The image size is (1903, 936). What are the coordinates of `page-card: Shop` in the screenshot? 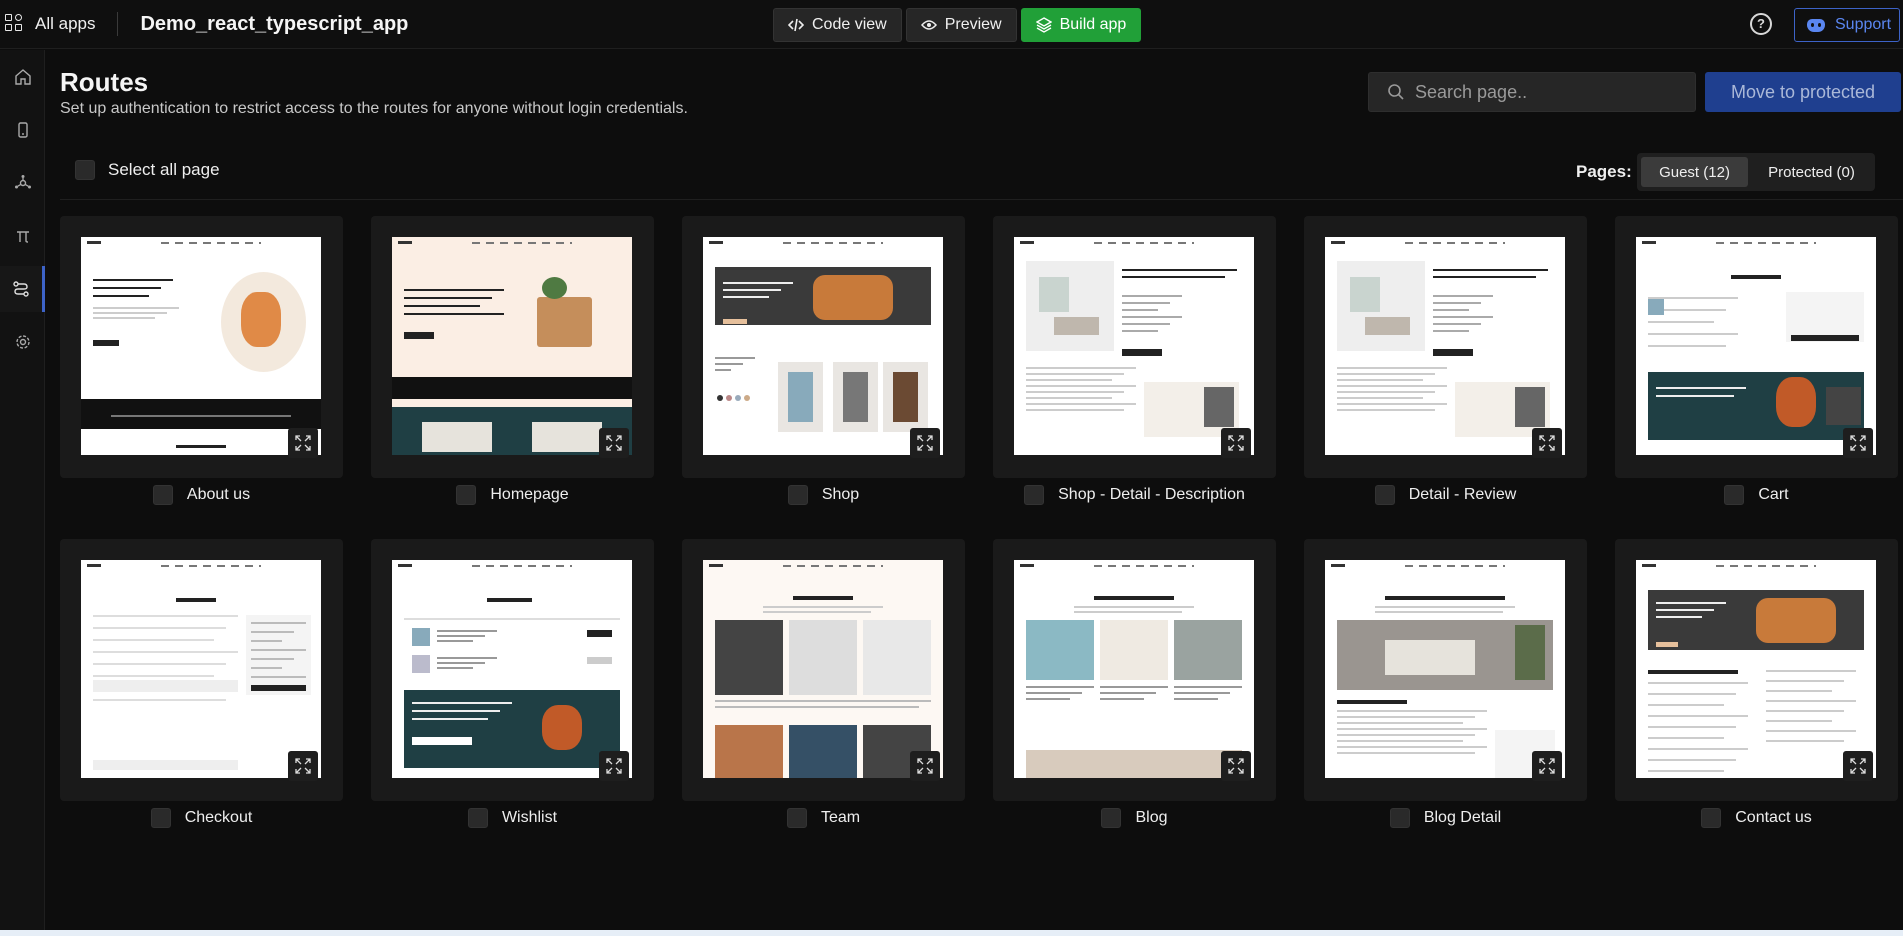 It's located at (823, 360).